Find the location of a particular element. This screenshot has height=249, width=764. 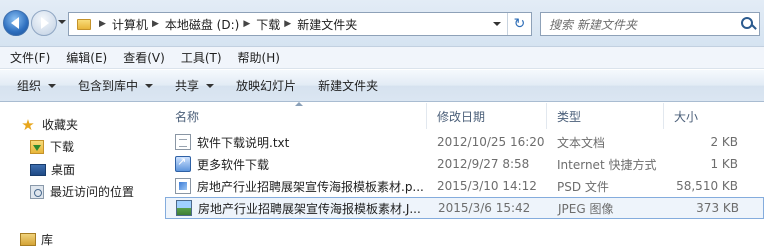

breadcrumb-downloads: 下载 is located at coordinates (268, 24).